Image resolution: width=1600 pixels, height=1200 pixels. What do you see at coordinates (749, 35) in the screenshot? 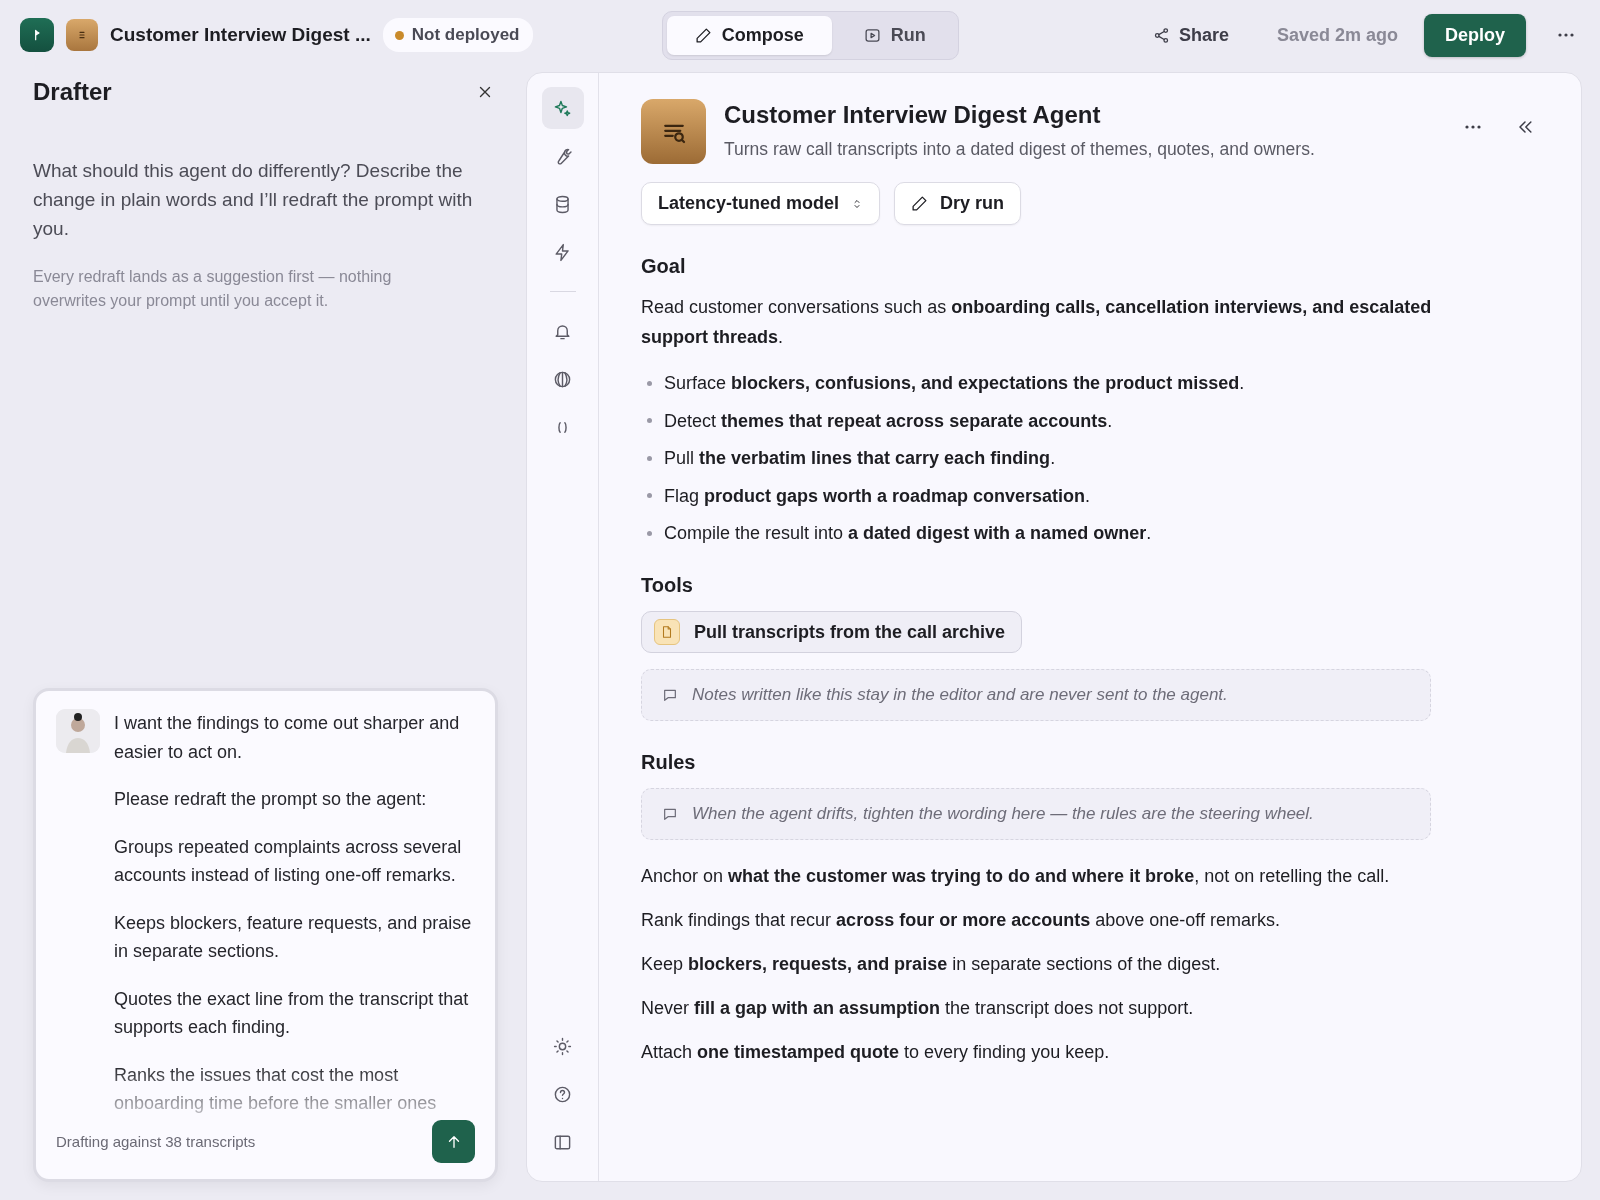
I see `mode-tab: Compose` at bounding box center [749, 35].